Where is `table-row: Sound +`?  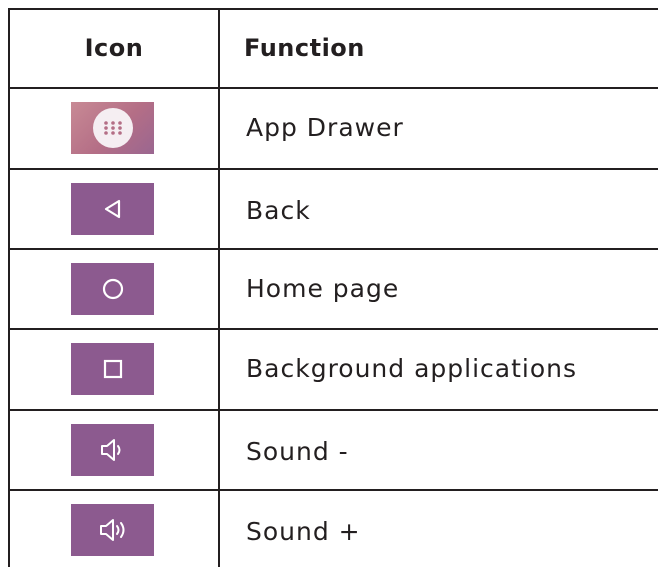 table-row: Sound + is located at coordinates (333, 529).